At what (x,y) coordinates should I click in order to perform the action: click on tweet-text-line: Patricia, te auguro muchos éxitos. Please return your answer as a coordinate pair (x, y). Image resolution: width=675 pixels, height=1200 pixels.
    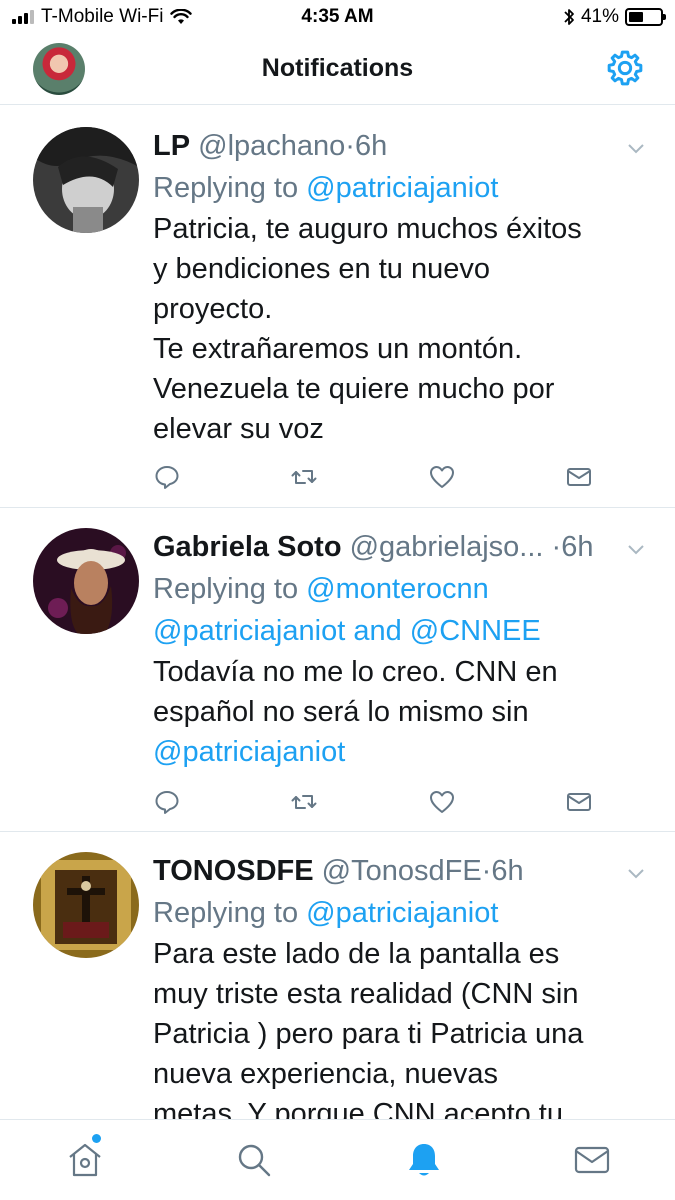
    Looking at the image, I should click on (367, 229).